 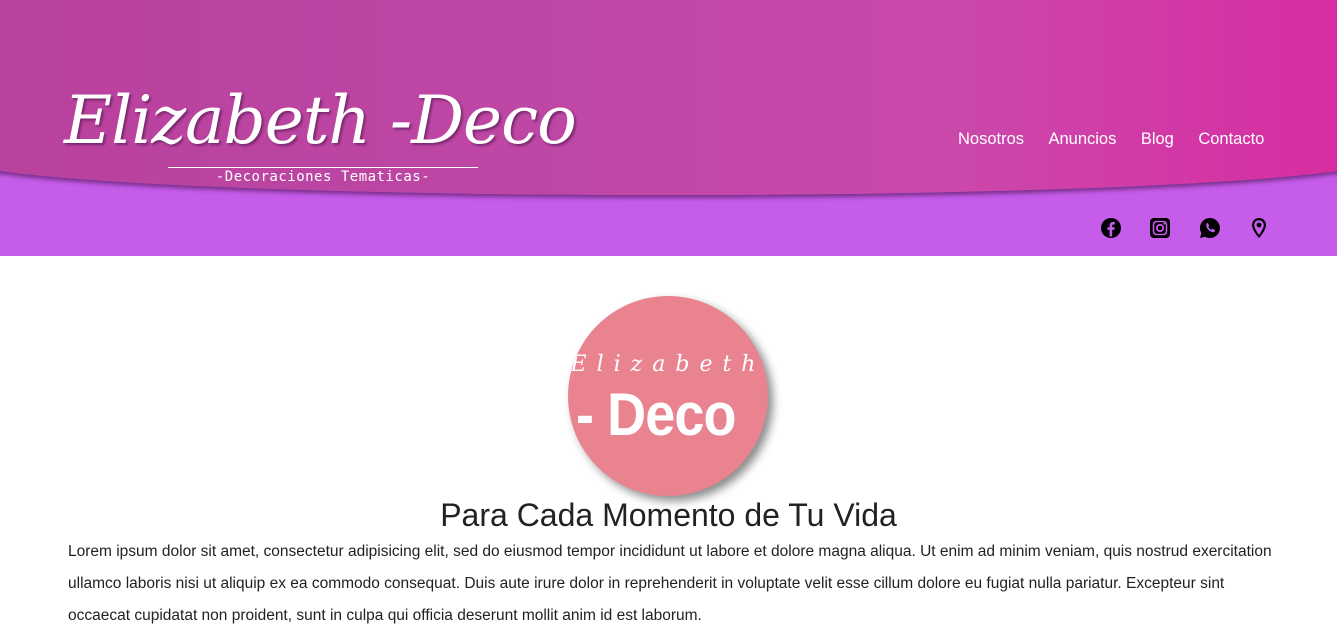 I want to click on nav-link-nosotros: Nosotros, so click(x=991, y=139).